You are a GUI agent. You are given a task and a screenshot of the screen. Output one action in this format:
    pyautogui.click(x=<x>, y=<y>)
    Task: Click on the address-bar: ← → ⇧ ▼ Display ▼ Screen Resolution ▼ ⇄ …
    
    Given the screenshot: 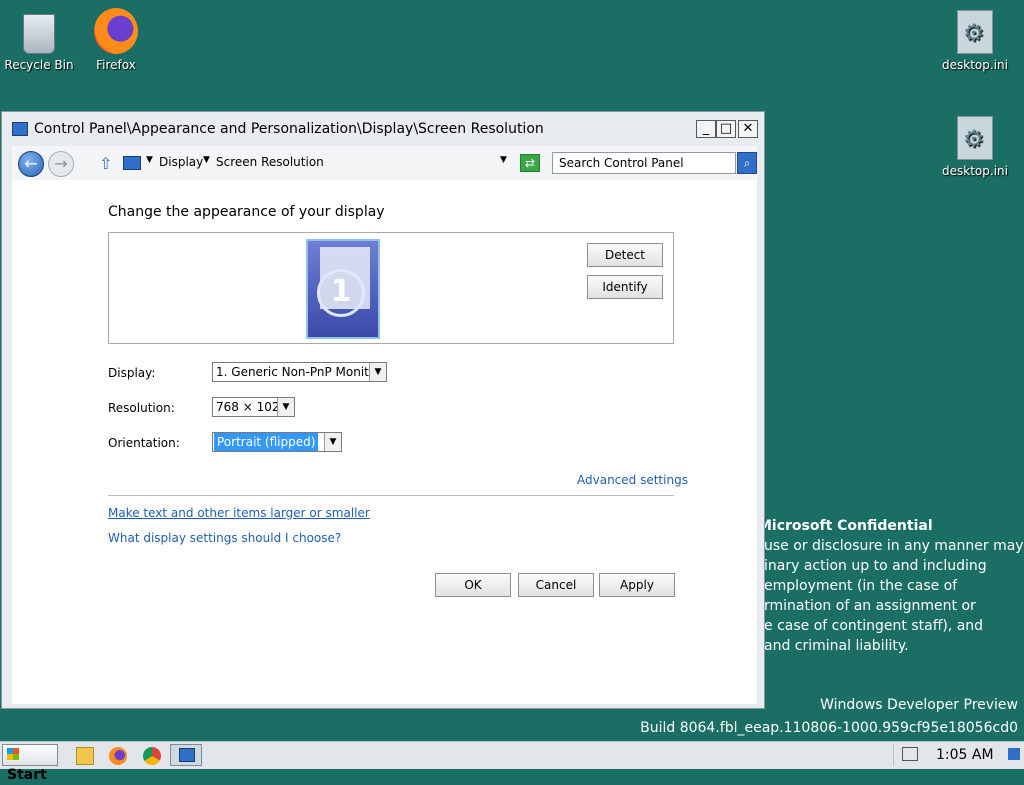 What is the action you would take?
    pyautogui.click(x=384, y=163)
    